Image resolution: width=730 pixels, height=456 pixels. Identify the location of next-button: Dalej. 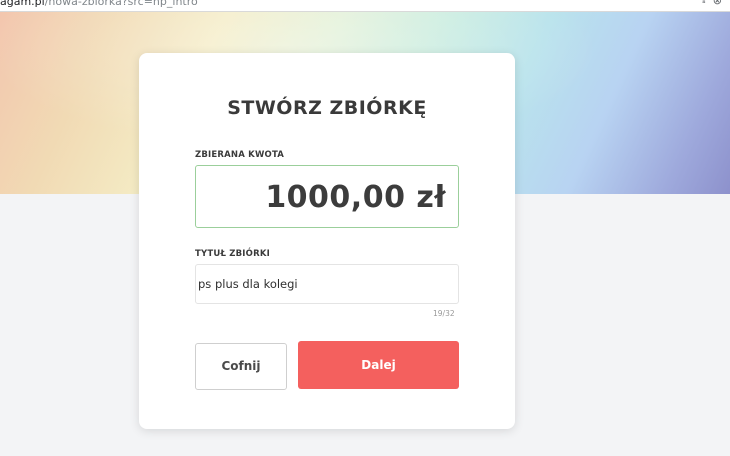
(378, 365).